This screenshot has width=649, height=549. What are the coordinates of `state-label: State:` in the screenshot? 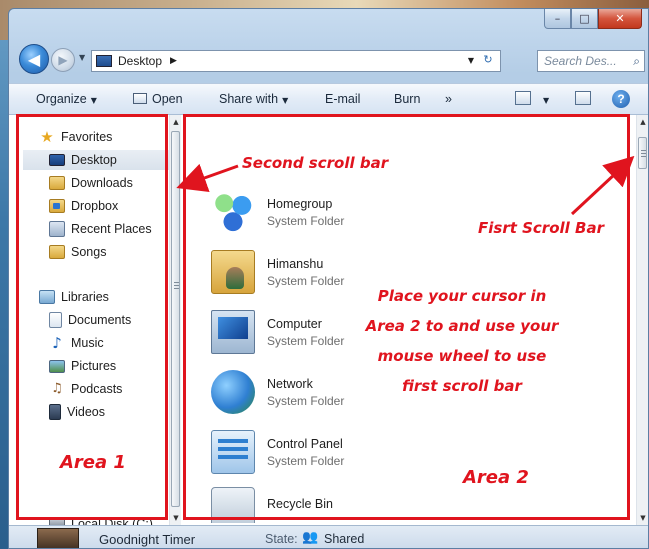 It's located at (281, 539).